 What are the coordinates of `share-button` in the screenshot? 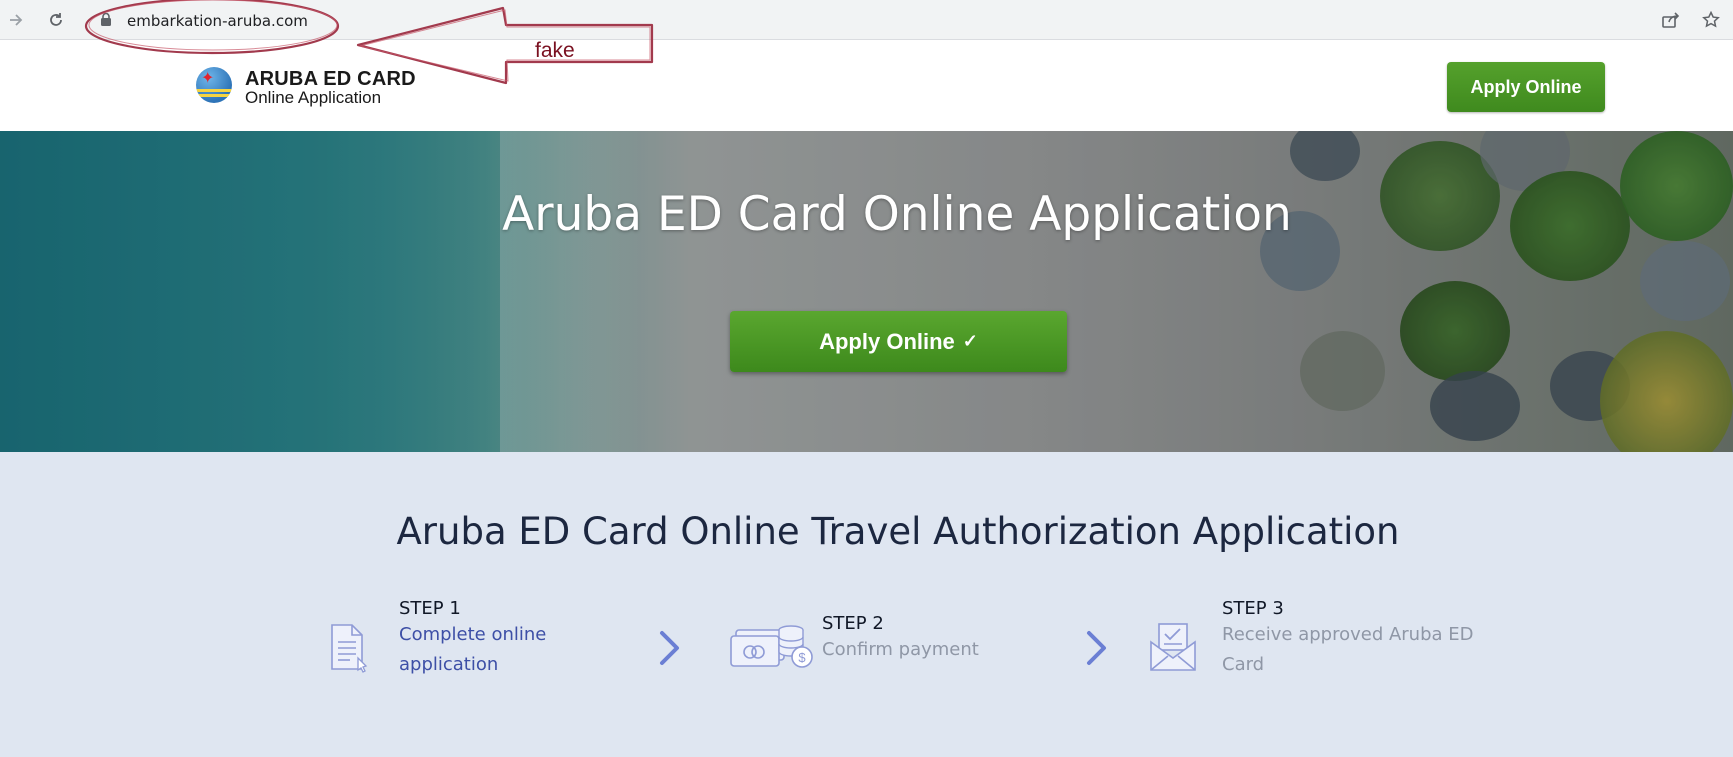 It's located at (1671, 20).